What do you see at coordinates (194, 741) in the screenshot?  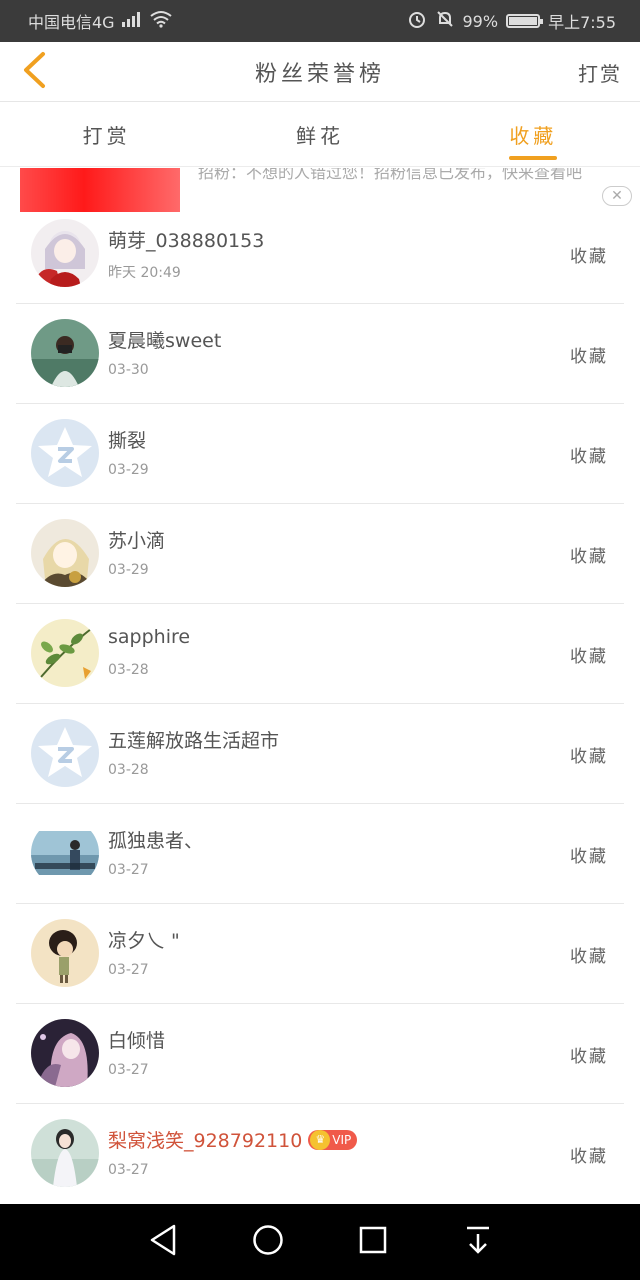 I see `fan-name: 五莲解放路生活超市` at bounding box center [194, 741].